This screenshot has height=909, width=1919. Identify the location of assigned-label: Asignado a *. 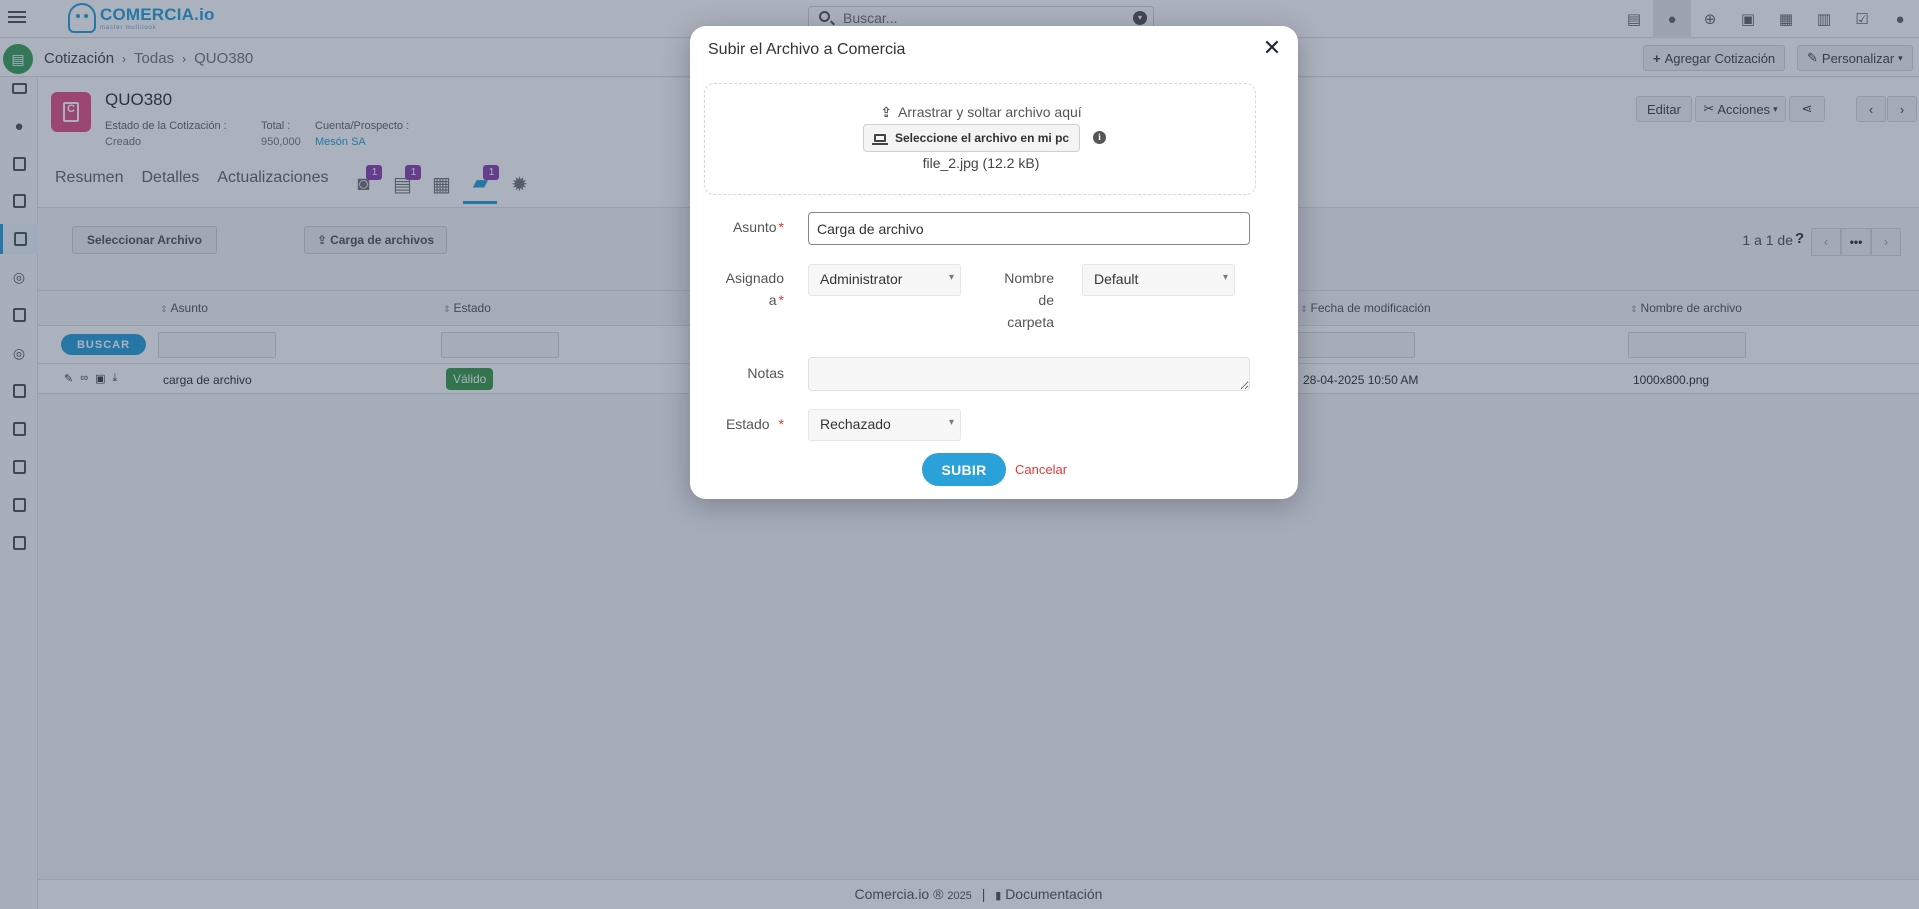
(747, 289).